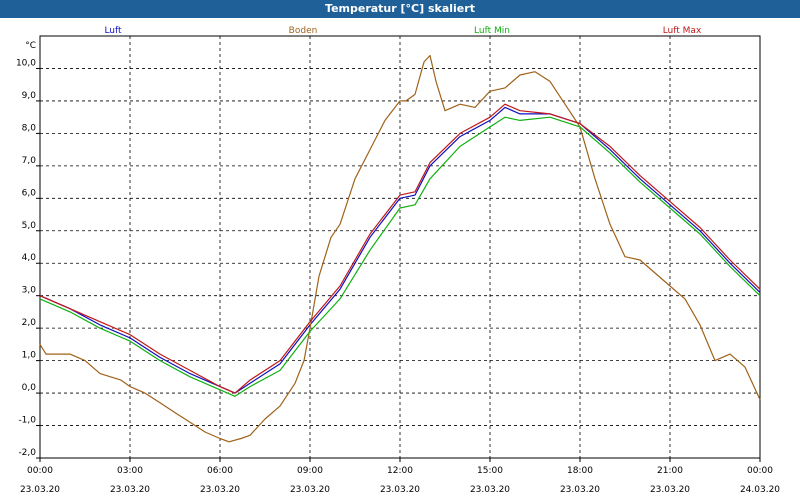 This screenshot has height=500, width=800. I want to click on y-tick-label: 4,0, so click(29, 258).